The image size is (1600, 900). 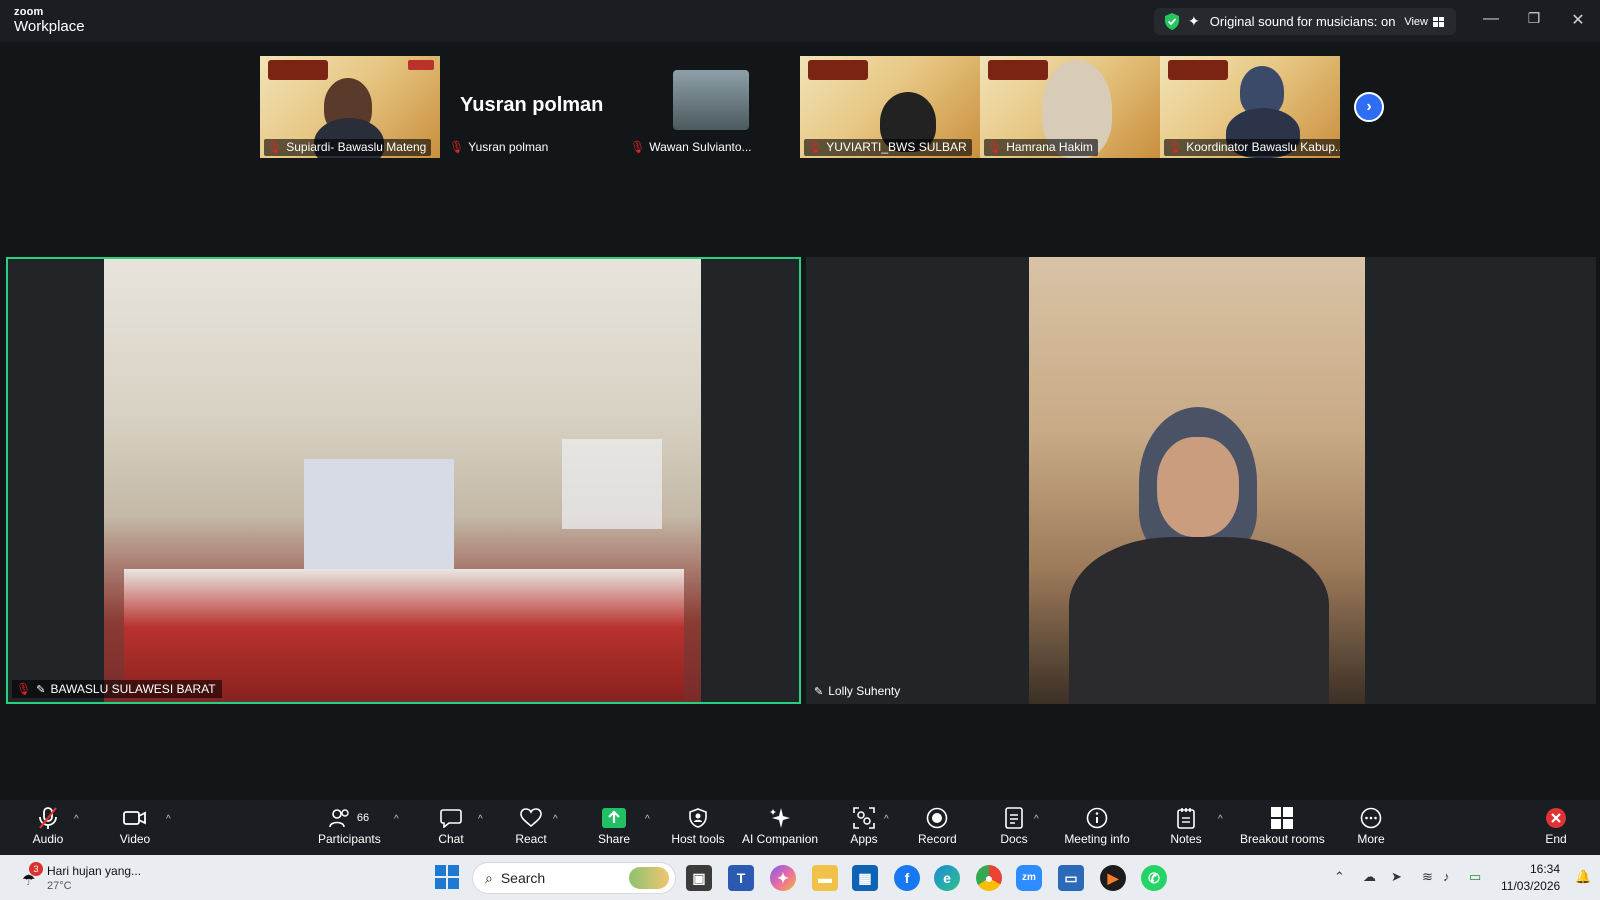 What do you see at coordinates (741, 878) in the screenshot?
I see `teams-icon: T` at bounding box center [741, 878].